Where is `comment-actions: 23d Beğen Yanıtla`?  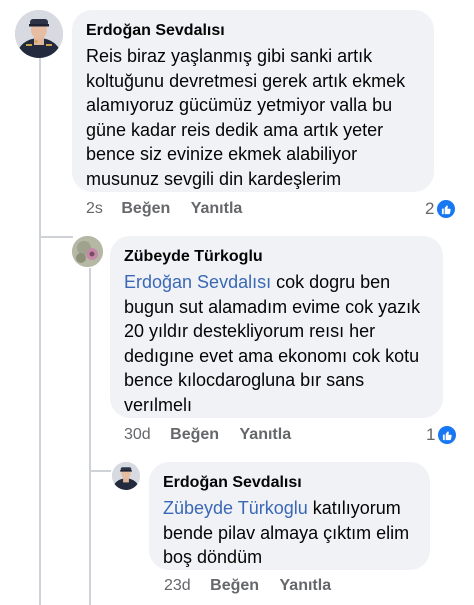
comment-actions: 23d Beğen Yanıtla is located at coordinates (247, 586).